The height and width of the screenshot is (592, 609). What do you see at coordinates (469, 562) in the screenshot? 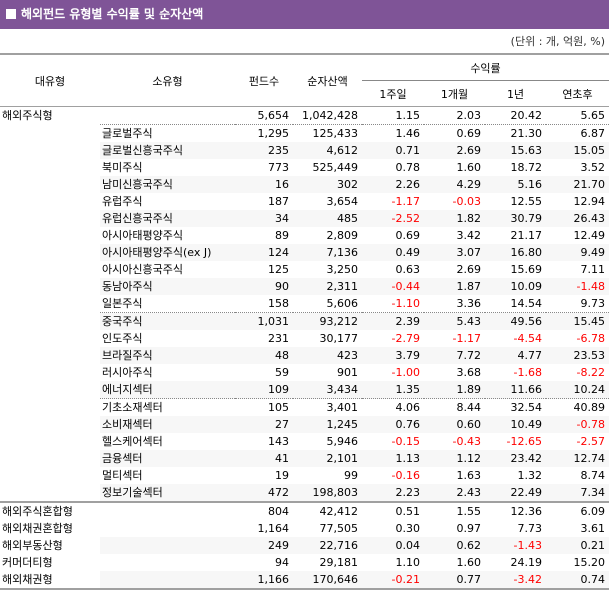
I see `return-1month: 1.60` at bounding box center [469, 562].